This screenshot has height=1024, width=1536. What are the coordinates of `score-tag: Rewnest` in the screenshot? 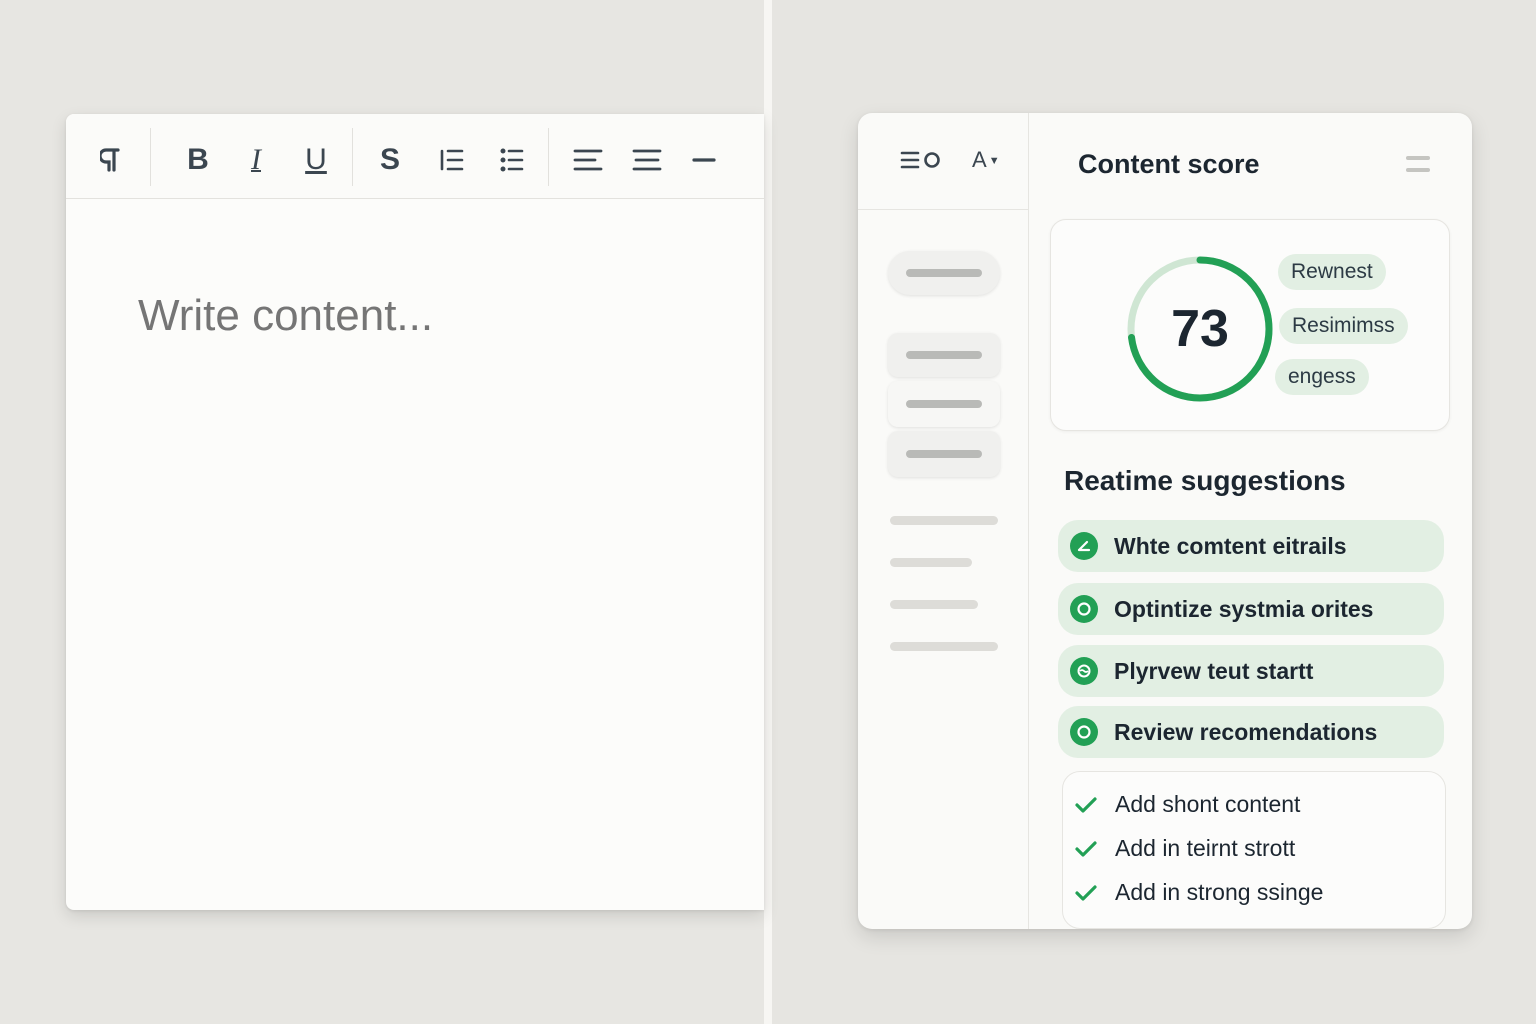 It's located at (1332, 272).